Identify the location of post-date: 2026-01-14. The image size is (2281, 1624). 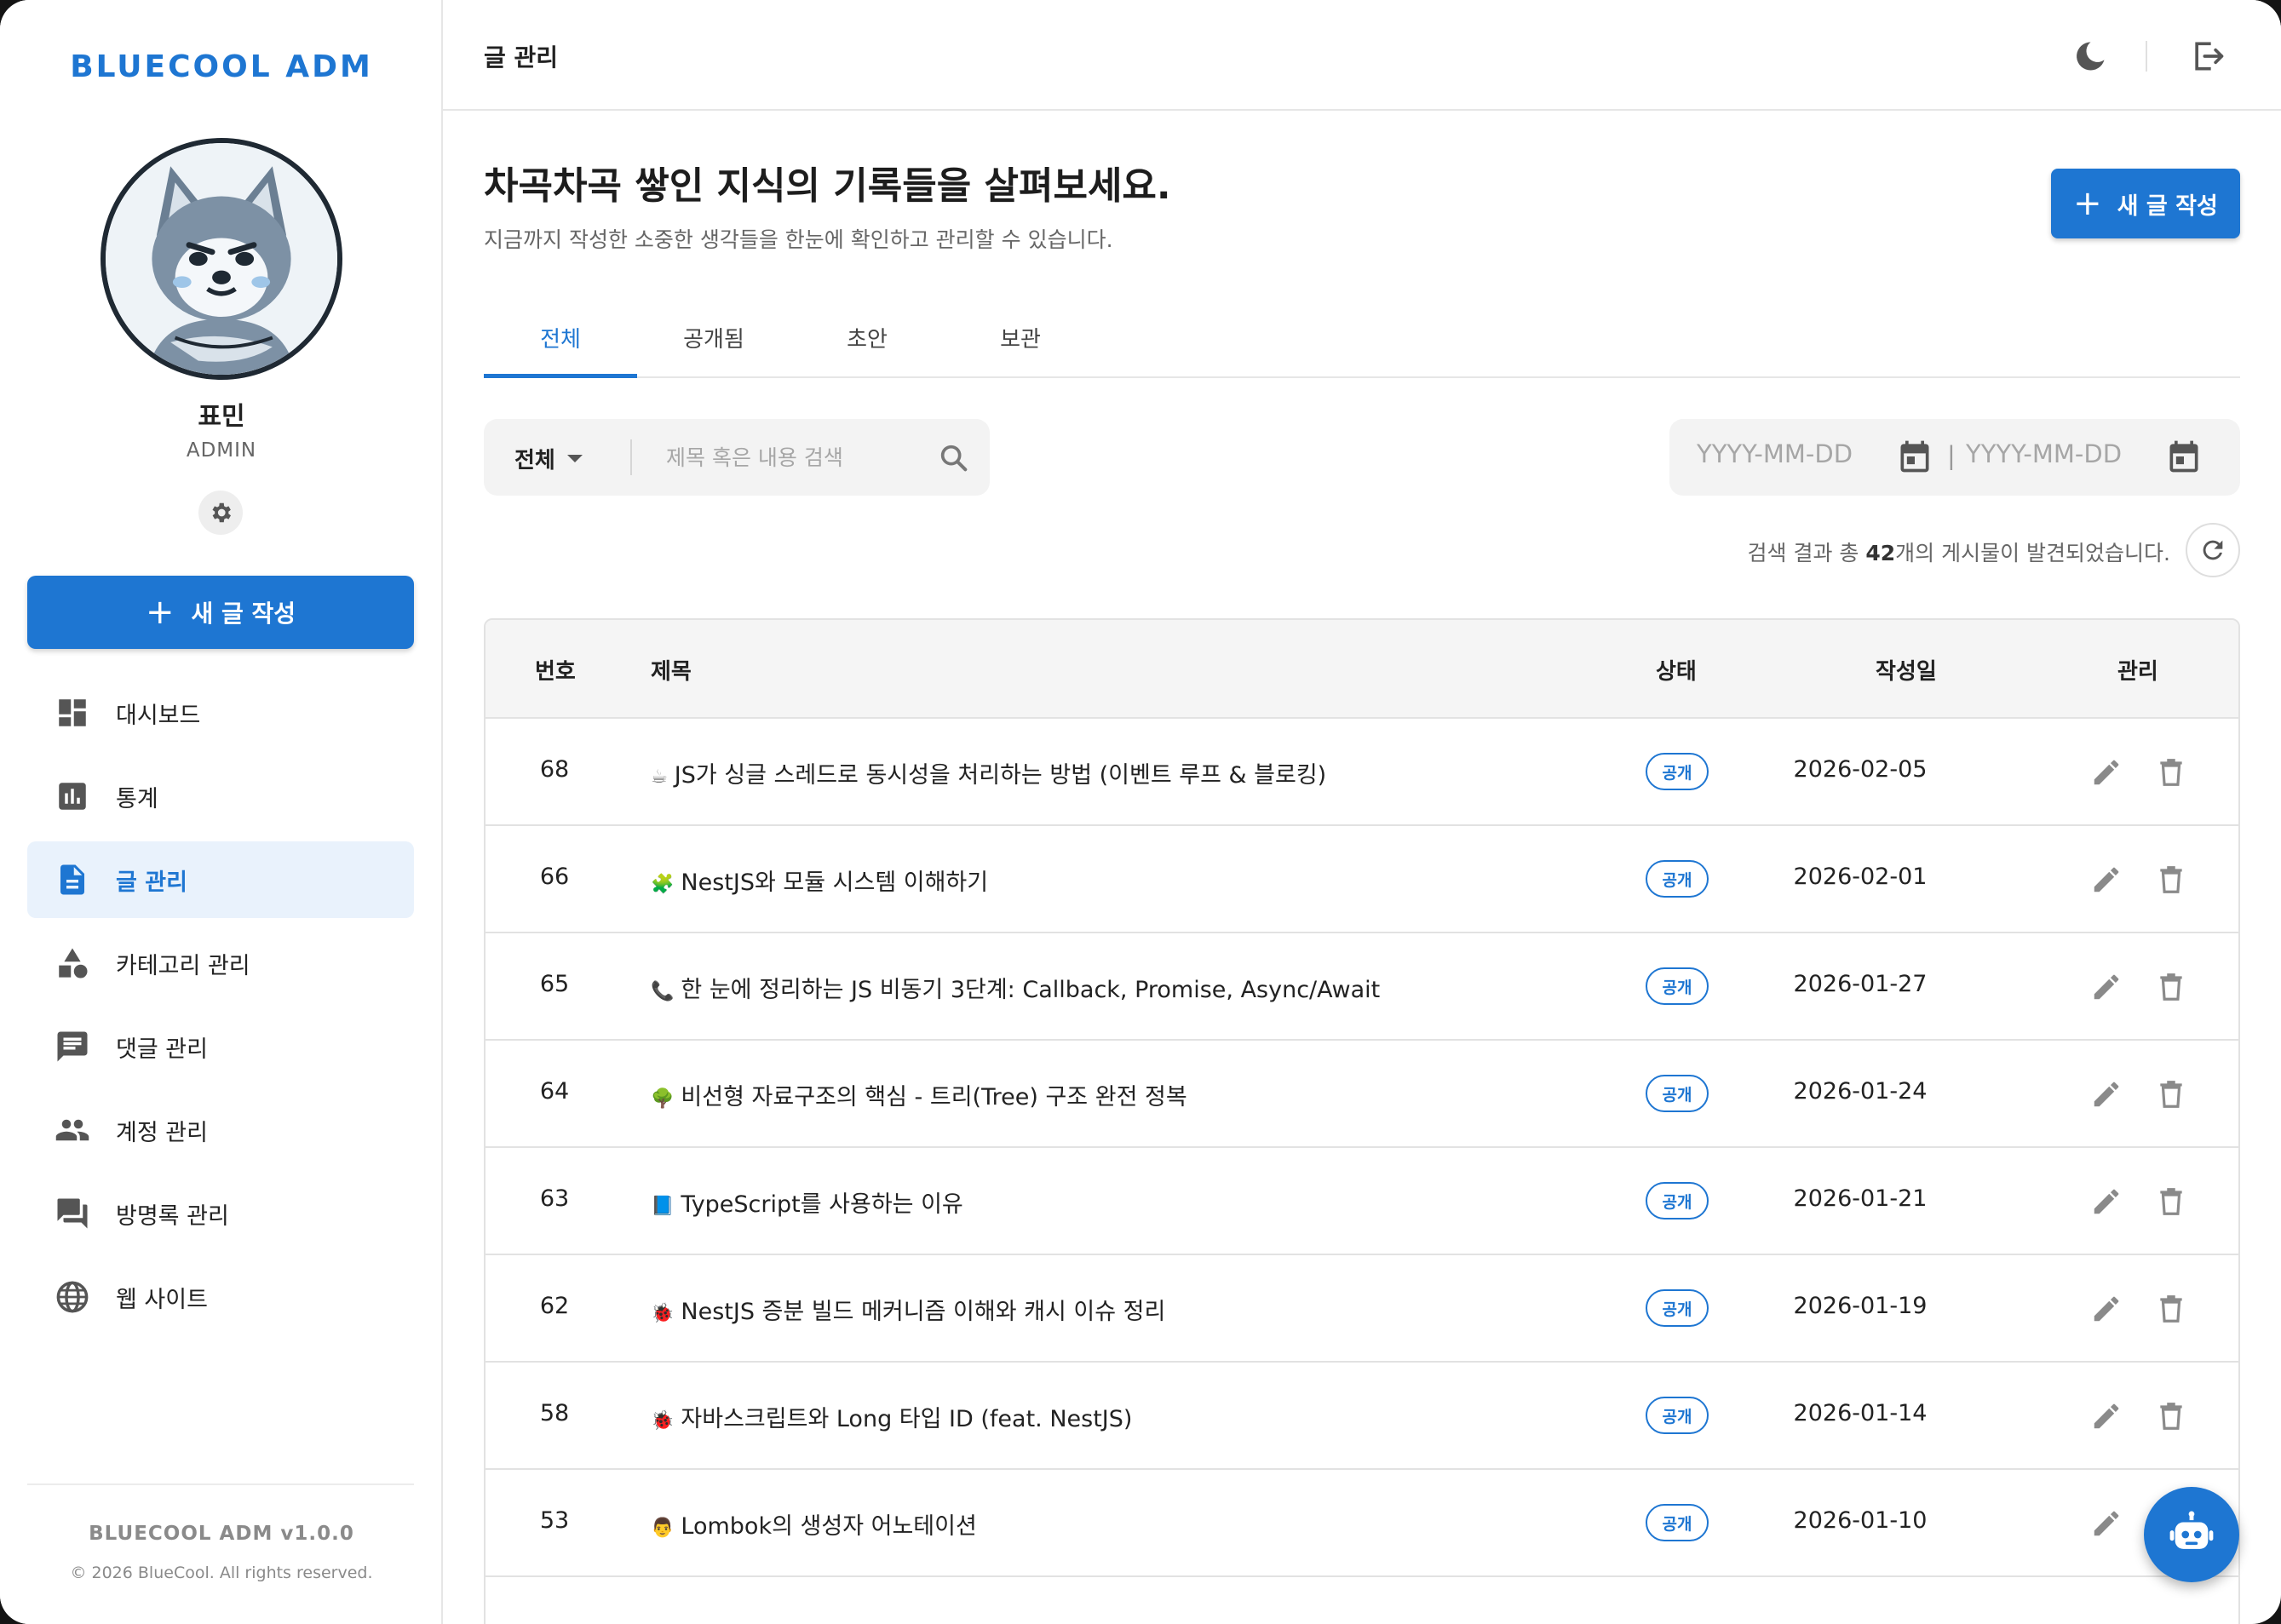
(1860, 1413).